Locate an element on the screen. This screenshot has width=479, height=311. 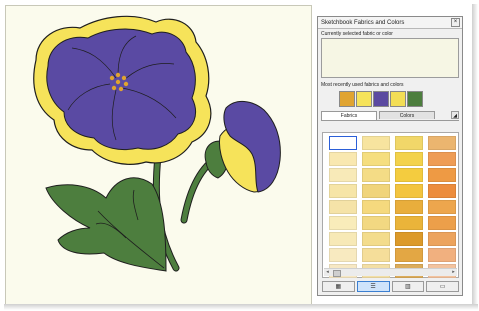
tab-fabrics: Fabrics is located at coordinates (349, 115).